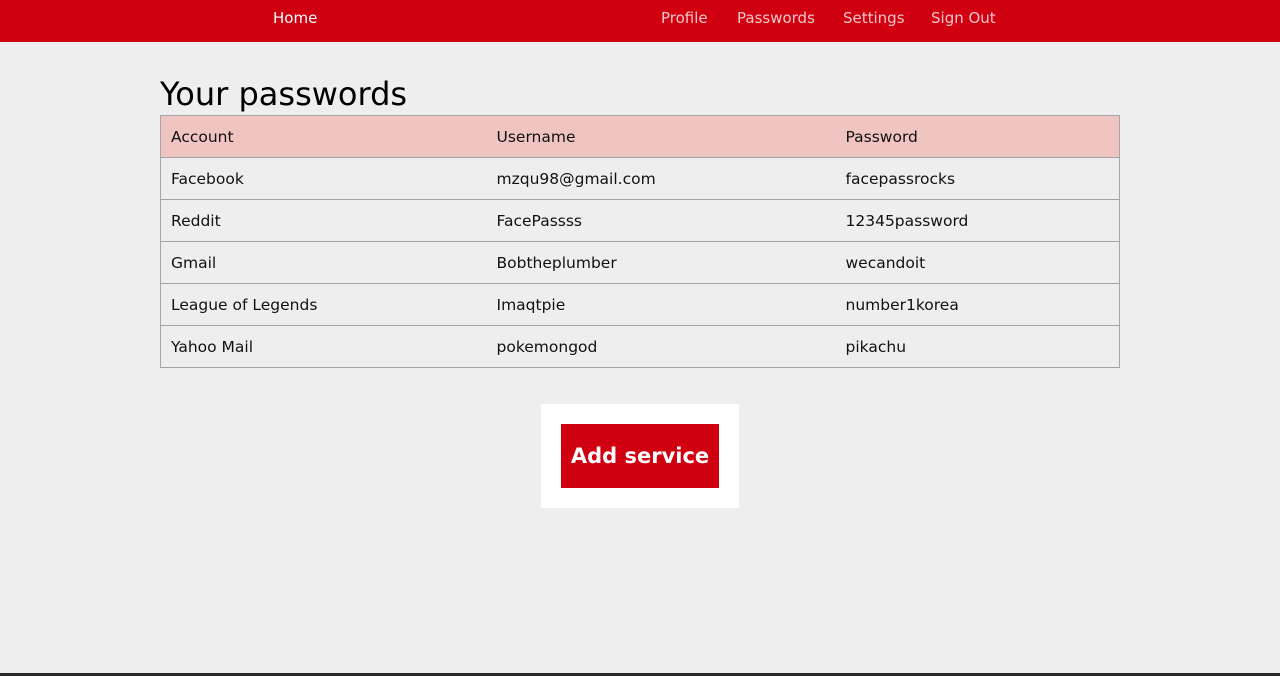  I want to click on nav-sign-out-link: Sign Out, so click(963, 18).